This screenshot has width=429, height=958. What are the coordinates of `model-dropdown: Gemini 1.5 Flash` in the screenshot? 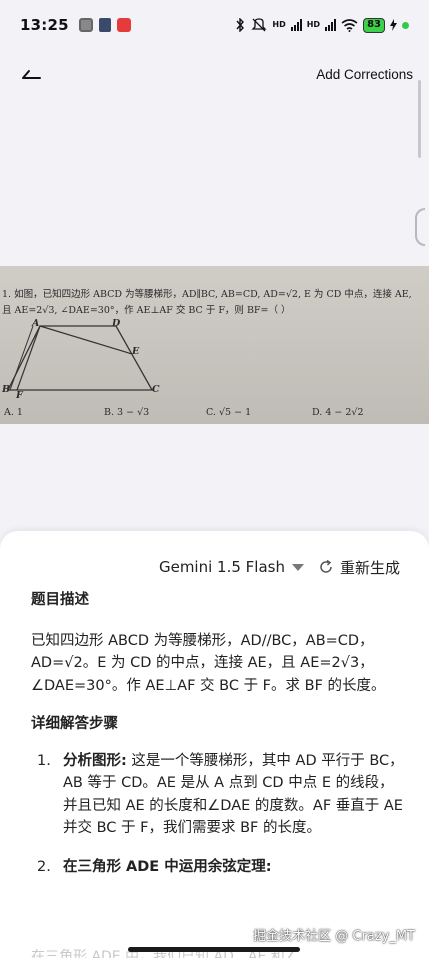 It's located at (231, 567).